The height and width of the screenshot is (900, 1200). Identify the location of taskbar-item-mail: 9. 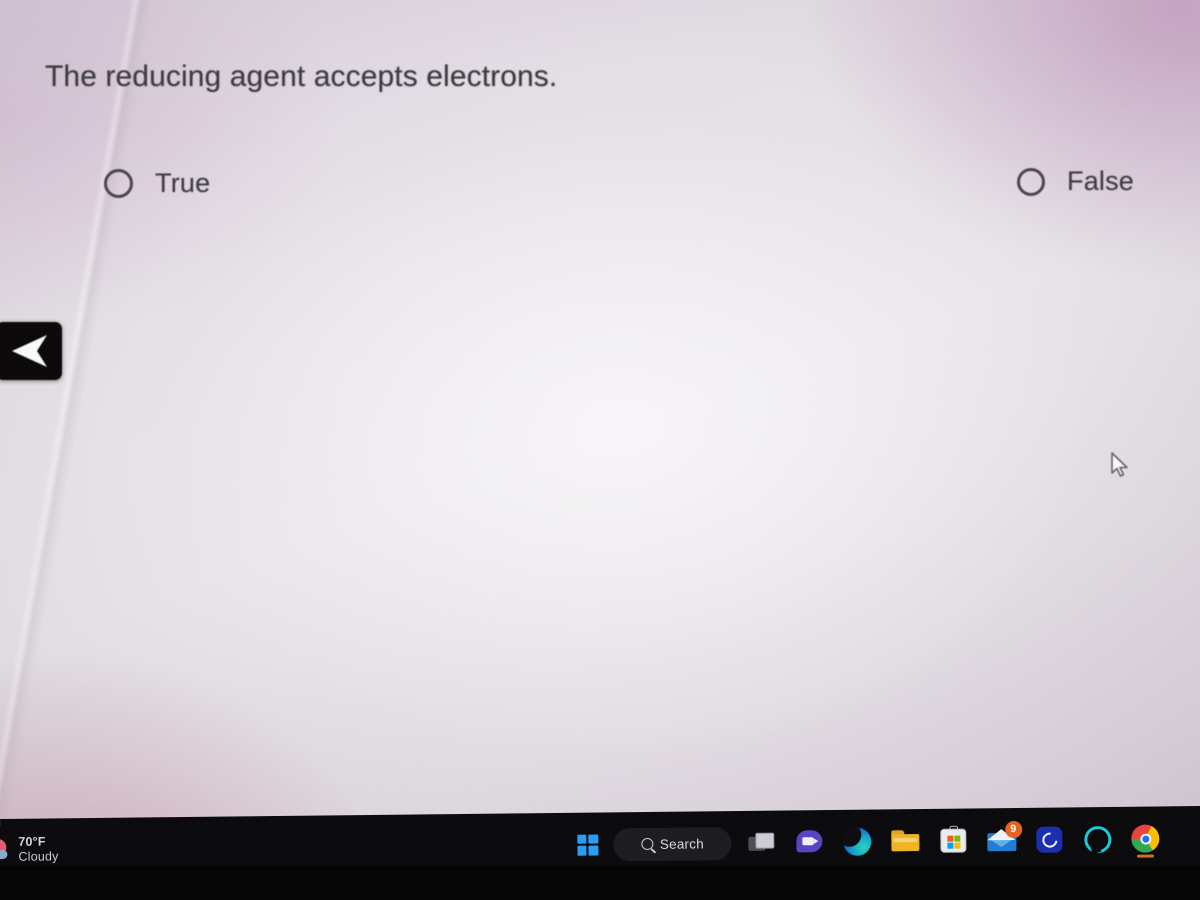
(1001, 840).